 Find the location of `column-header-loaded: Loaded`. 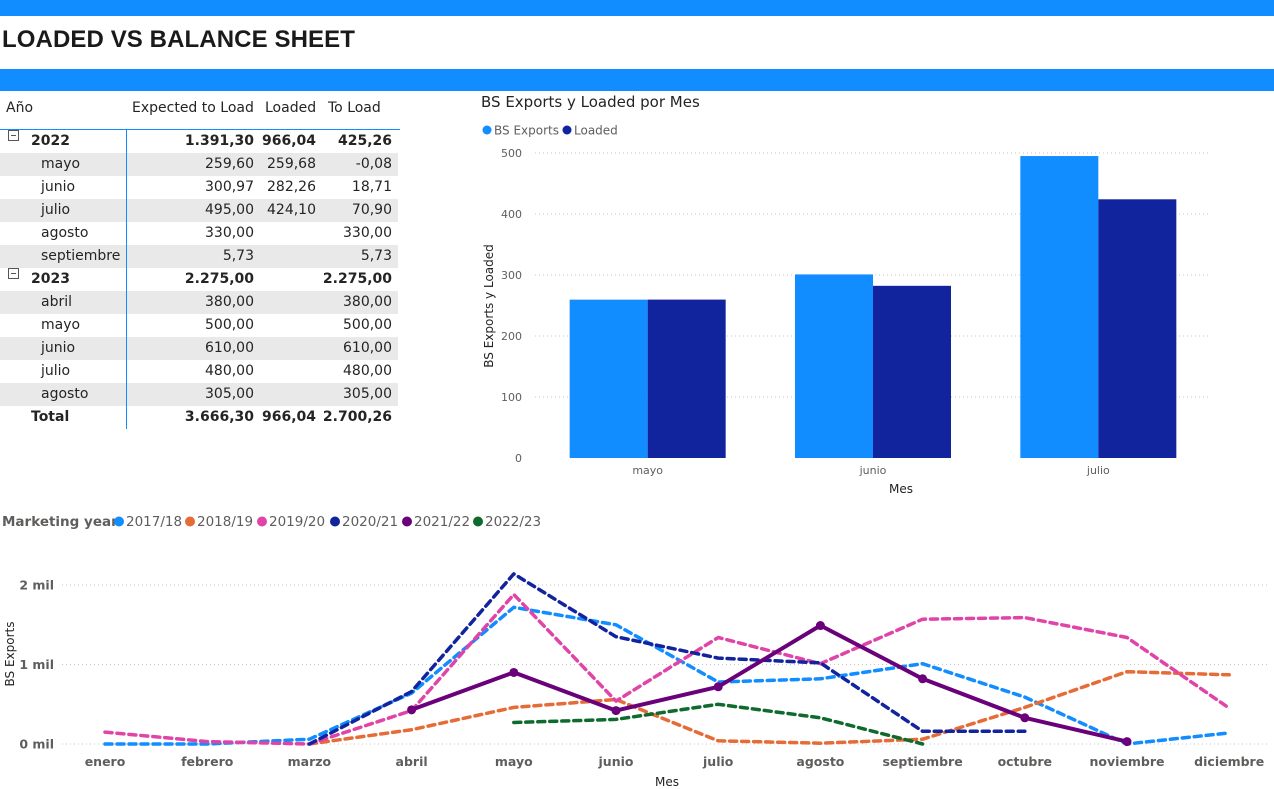

column-header-loaded: Loaded is located at coordinates (290, 108).